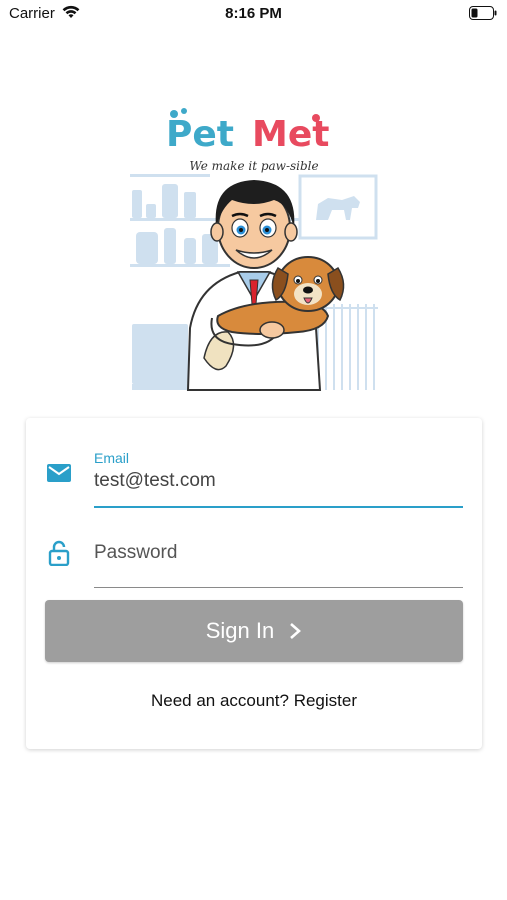 The height and width of the screenshot is (900, 507). What do you see at coordinates (59, 553) in the screenshot?
I see `lock-open-icon` at bounding box center [59, 553].